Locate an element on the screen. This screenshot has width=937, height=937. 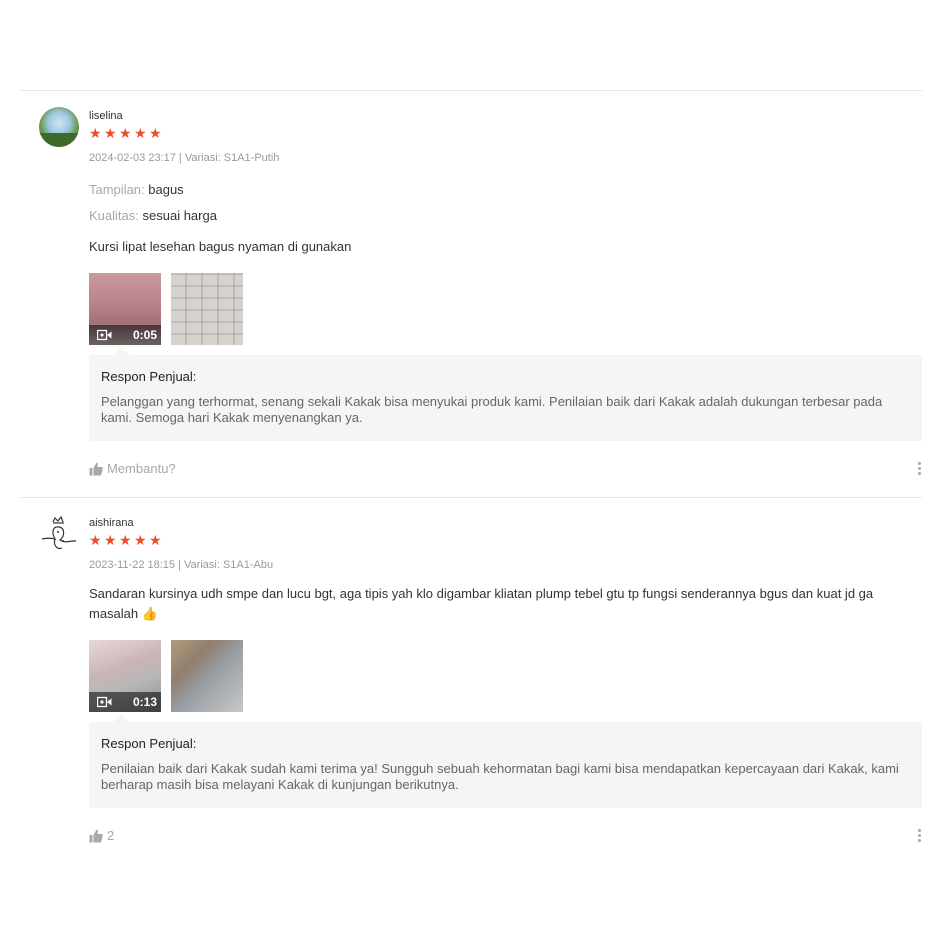
review-meta: 2023-11-22 18:15 | Variasi: S1A1-Abu is located at coordinates (181, 565).